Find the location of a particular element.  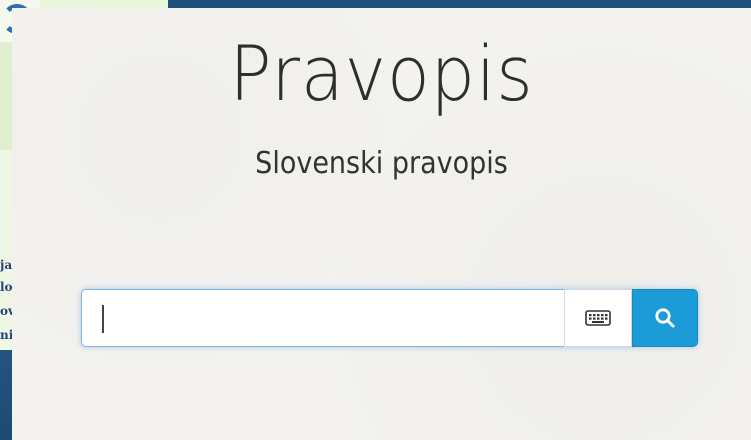

background-side-text: ov is located at coordinates (6, 311).